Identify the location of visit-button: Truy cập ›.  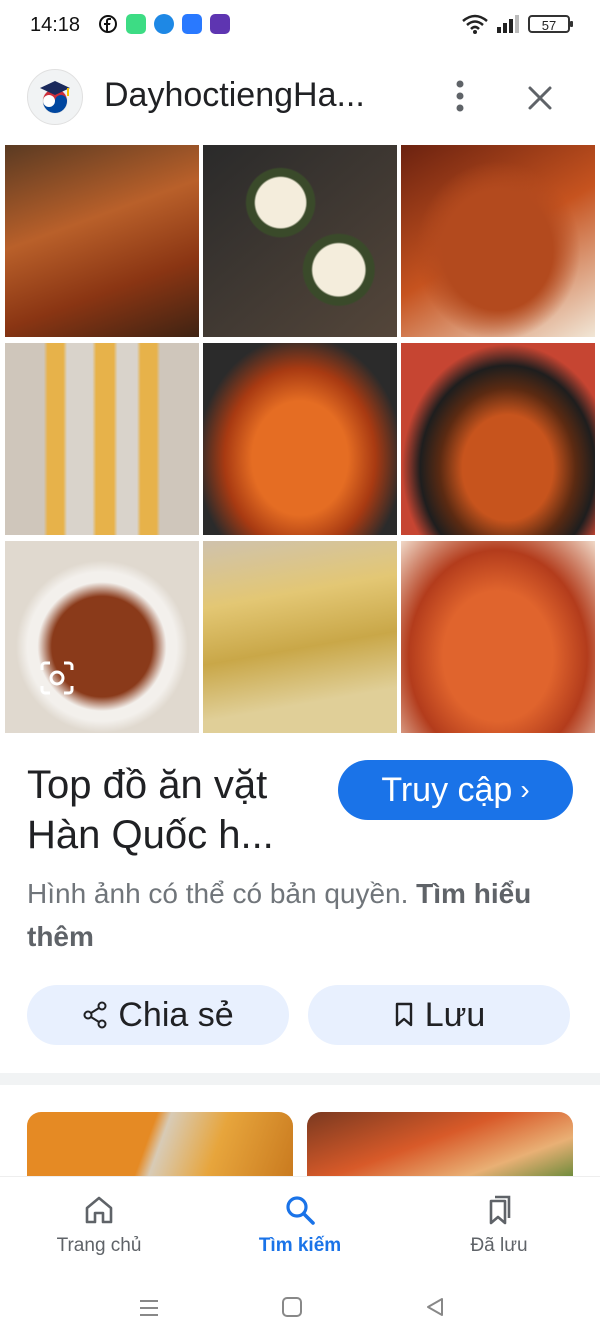
(455, 790).